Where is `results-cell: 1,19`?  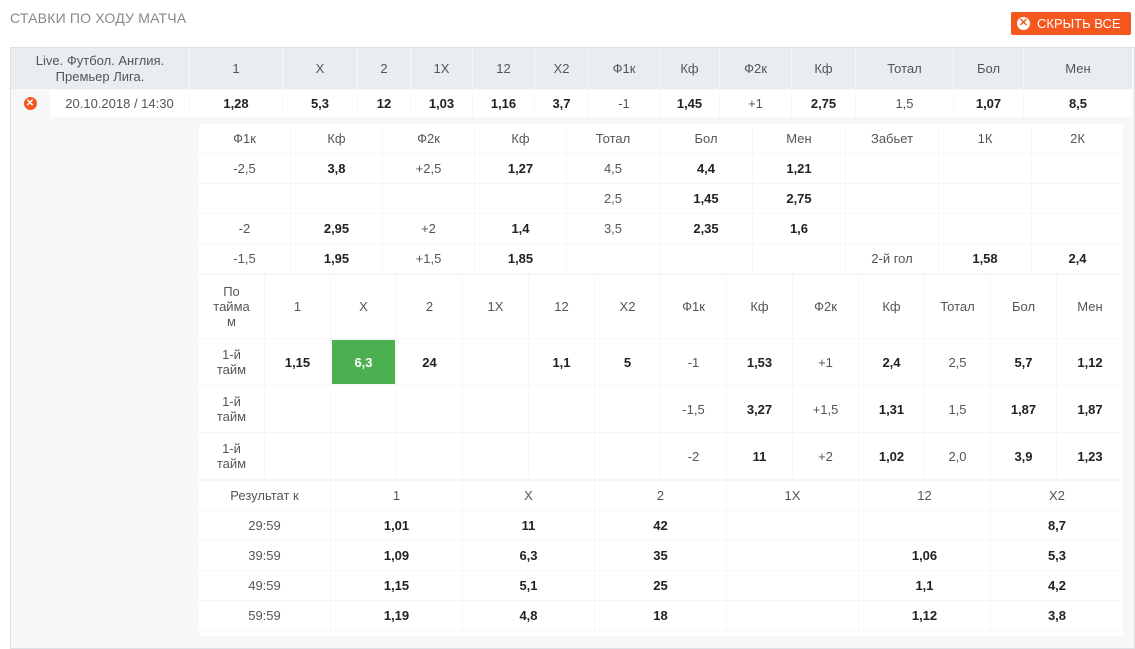 results-cell: 1,19 is located at coordinates (396, 615).